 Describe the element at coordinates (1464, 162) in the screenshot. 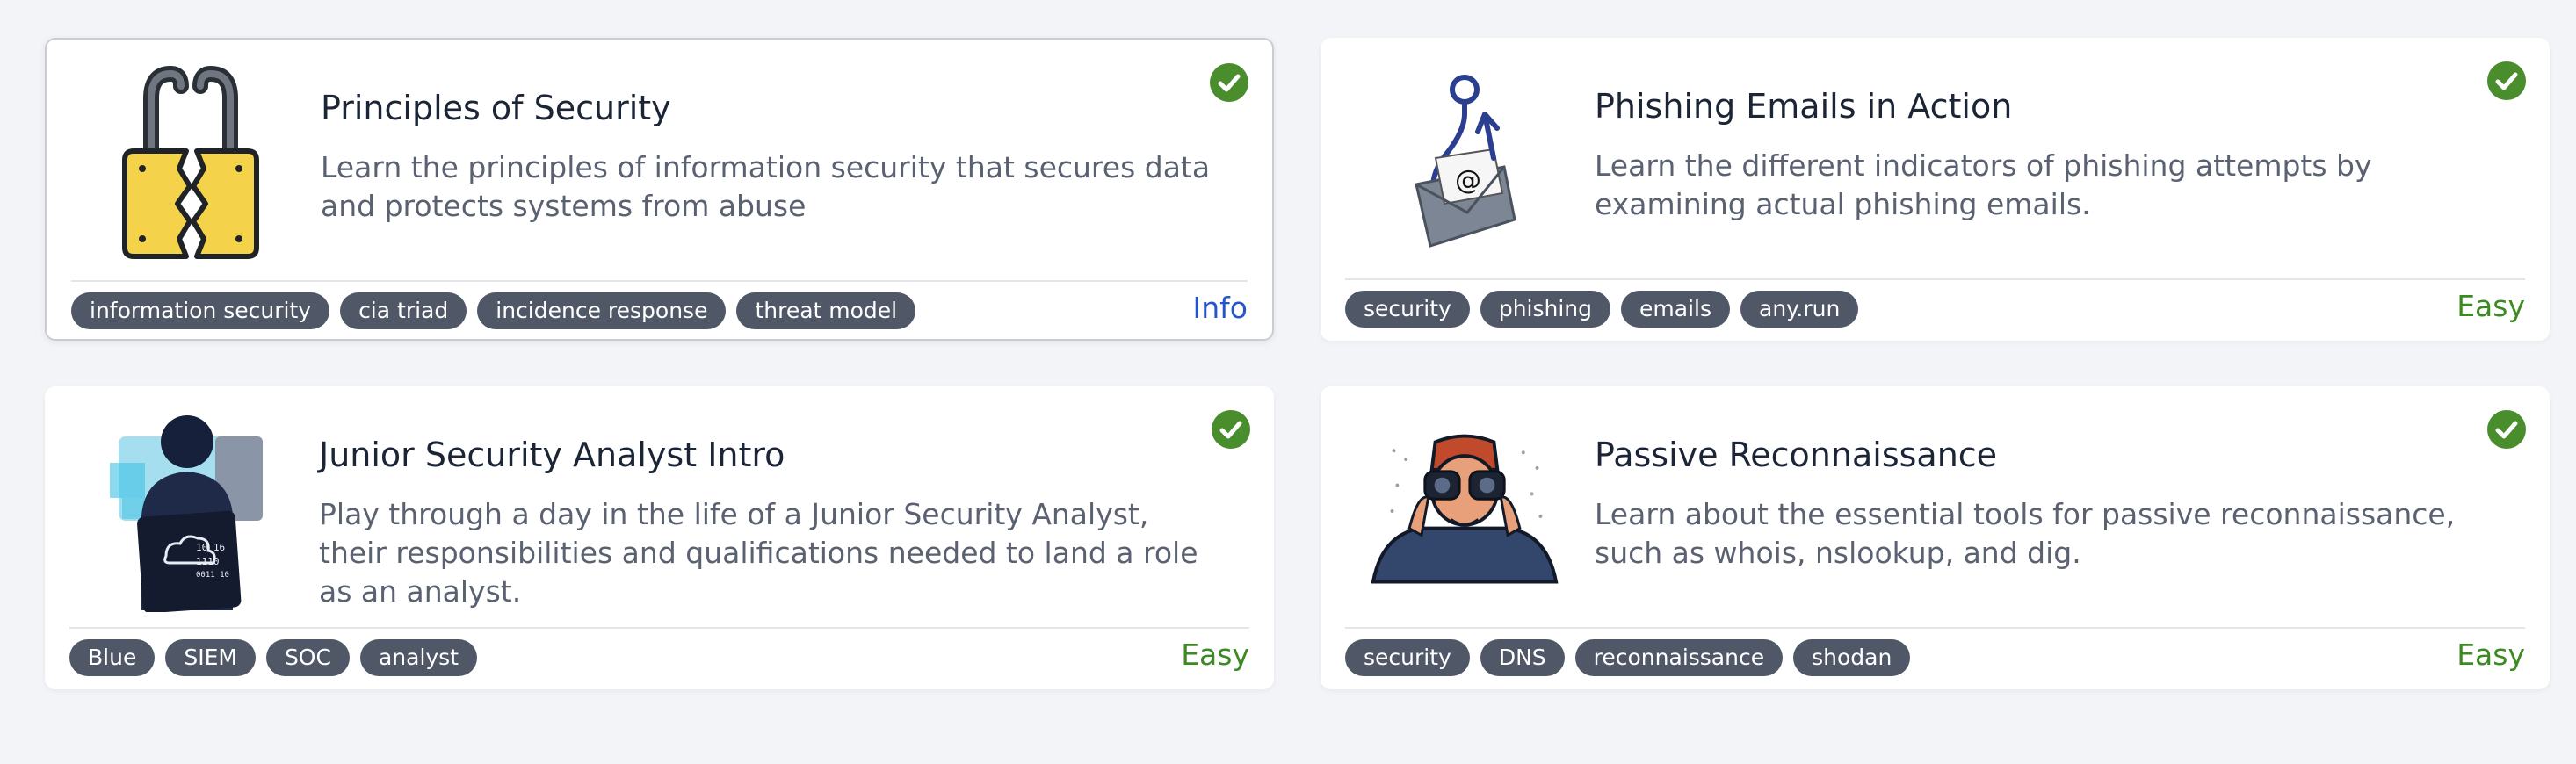

I see `phishing-hook-envelope-icon: @` at that location.